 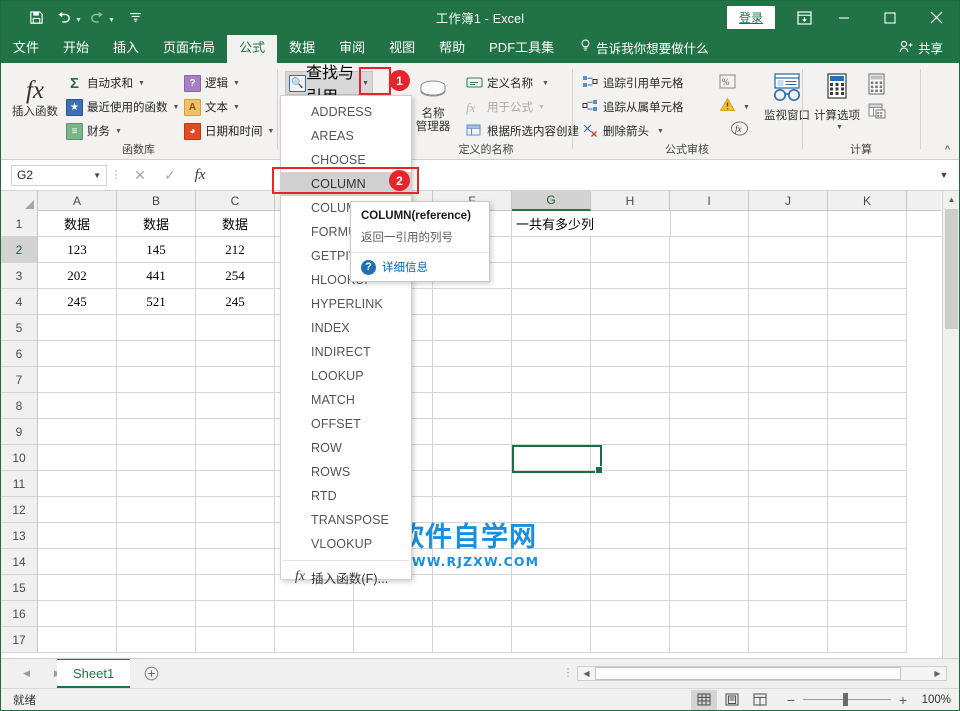 What do you see at coordinates (346, 376) in the screenshot?
I see `menu-item-lookup: LOOKUP` at bounding box center [346, 376].